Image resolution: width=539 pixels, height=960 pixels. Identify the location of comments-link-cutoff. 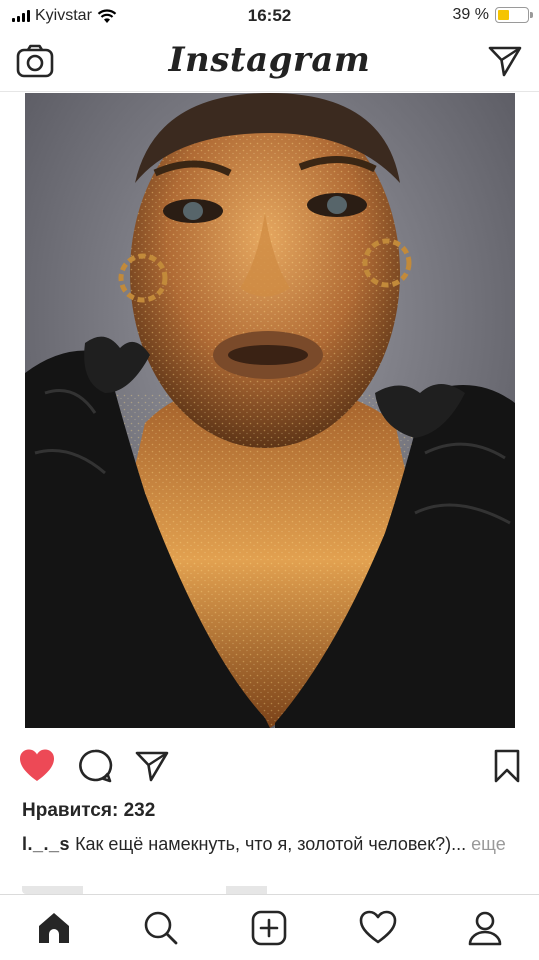
(192, 890).